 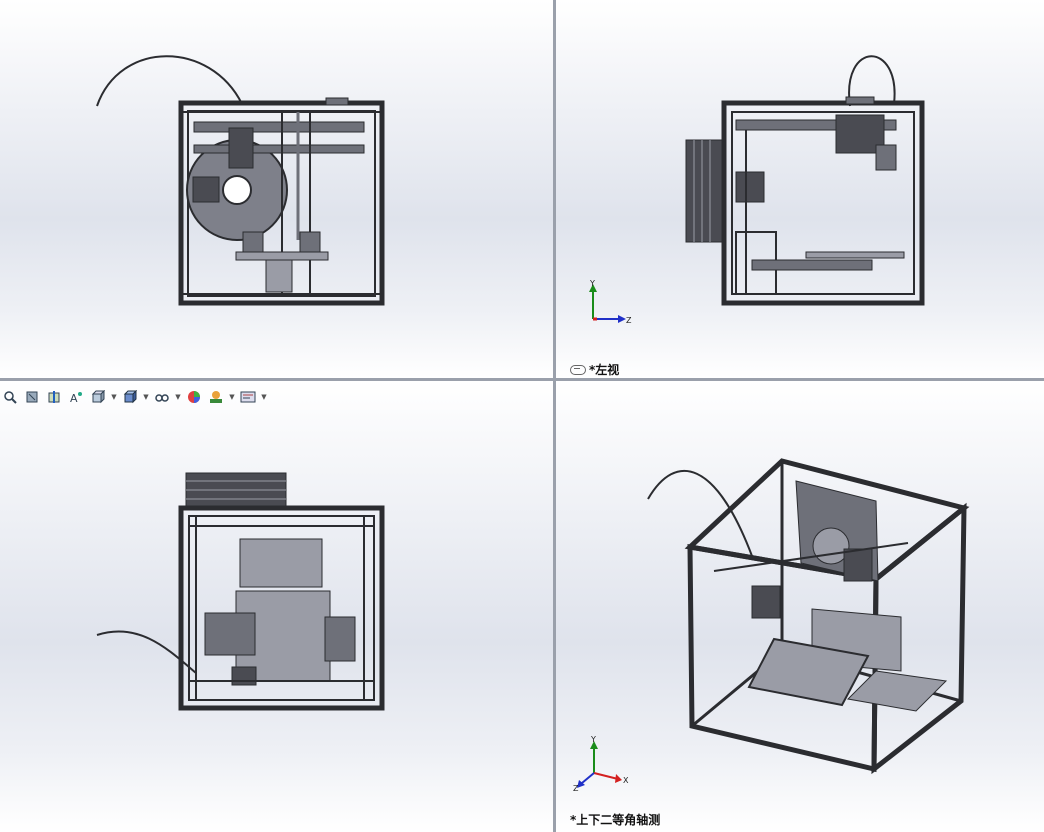 I want to click on triad-y-label: Y, so click(x=592, y=283).